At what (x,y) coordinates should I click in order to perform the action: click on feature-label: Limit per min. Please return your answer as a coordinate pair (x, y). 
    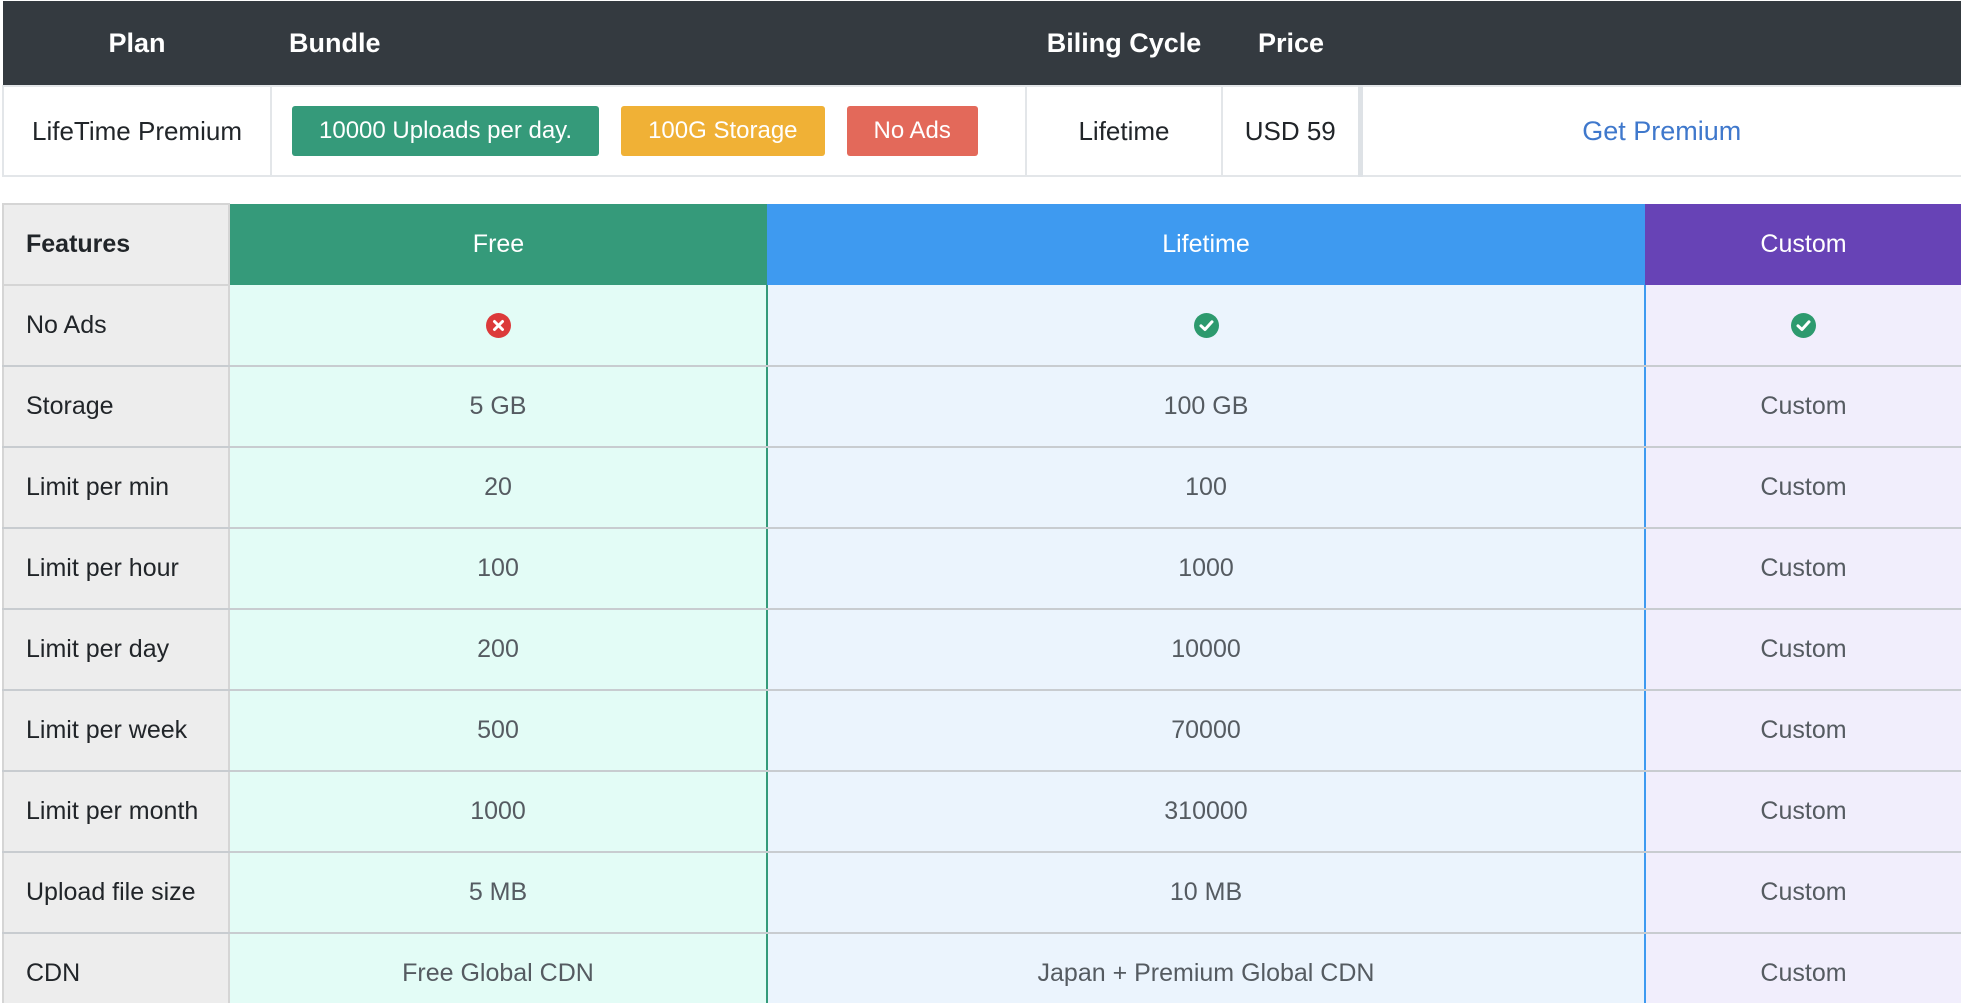
    Looking at the image, I should click on (116, 488).